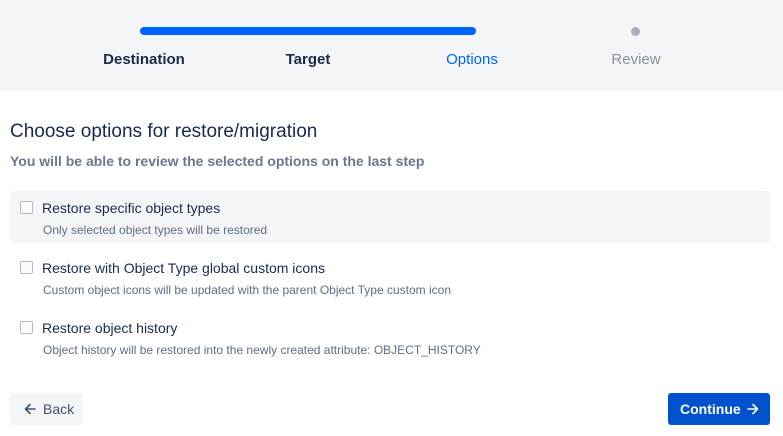 This screenshot has width=783, height=436. Describe the element at coordinates (308, 31) in the screenshot. I see `progress-bar` at that location.